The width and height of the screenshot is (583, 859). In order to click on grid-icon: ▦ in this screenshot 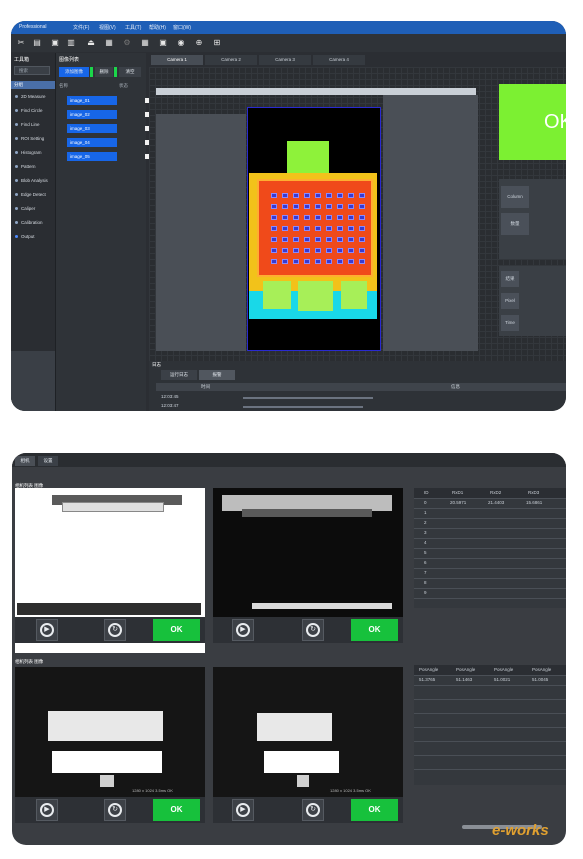, I will do `click(145, 42)`.